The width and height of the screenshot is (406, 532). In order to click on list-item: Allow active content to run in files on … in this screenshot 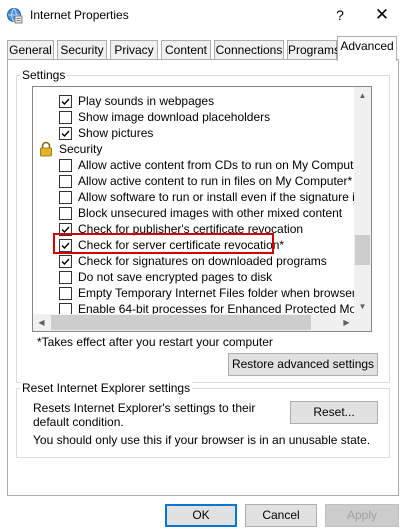, I will do `click(194, 181)`.